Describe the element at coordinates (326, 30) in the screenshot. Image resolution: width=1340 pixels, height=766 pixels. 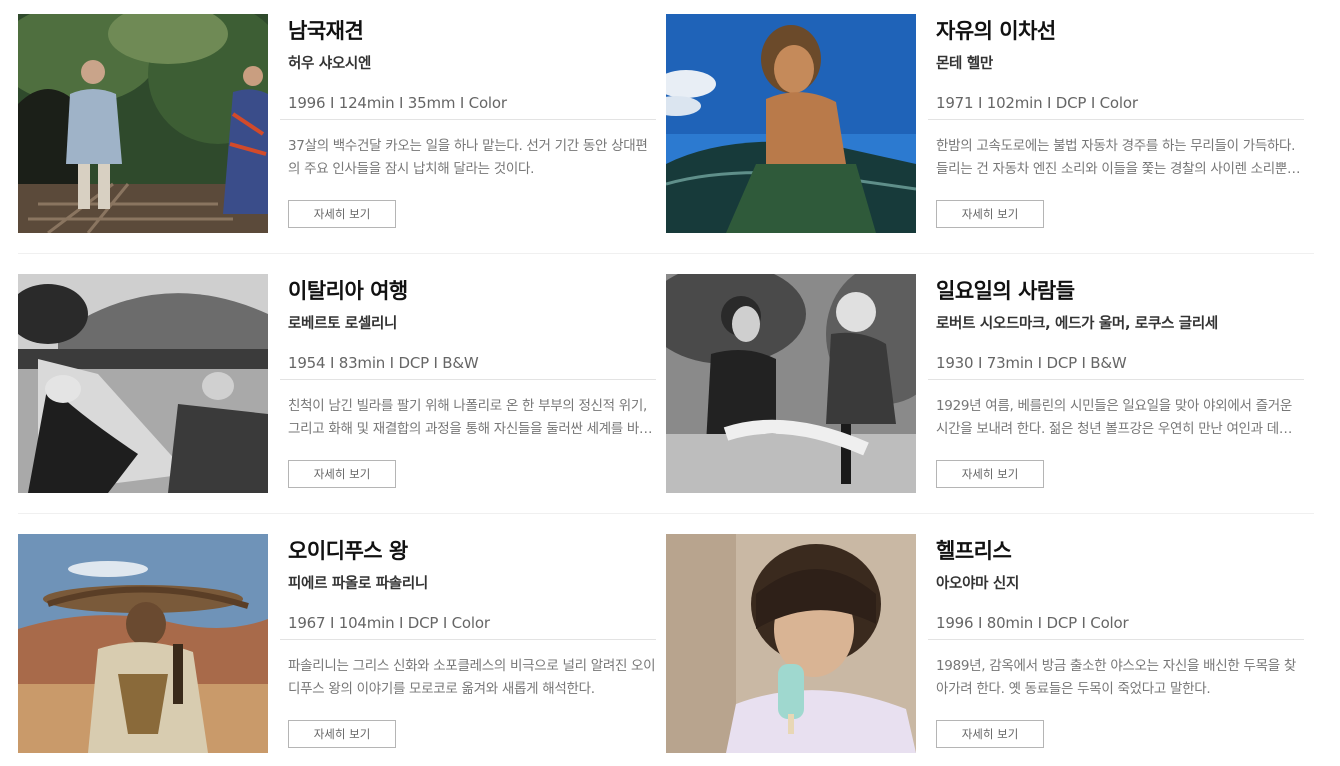
I see `film-title: 남국재견` at that location.